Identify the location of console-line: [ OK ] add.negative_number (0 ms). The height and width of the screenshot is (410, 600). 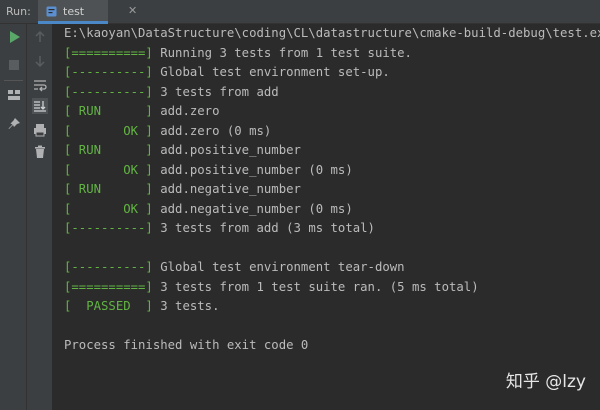
(208, 208).